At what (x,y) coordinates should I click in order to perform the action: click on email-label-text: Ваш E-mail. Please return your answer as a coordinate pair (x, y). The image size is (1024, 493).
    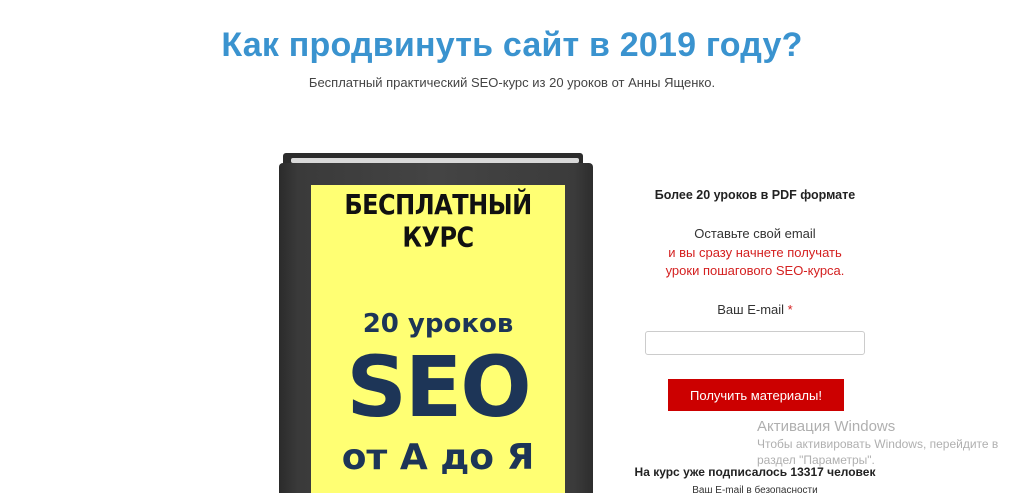
    Looking at the image, I should click on (751, 309).